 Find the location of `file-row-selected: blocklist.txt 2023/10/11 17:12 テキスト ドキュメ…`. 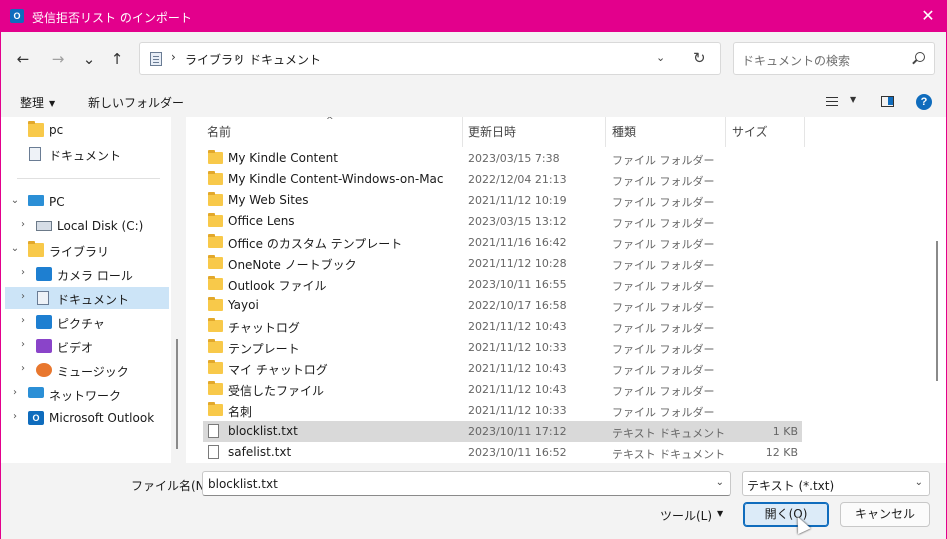

file-row-selected: blocklist.txt 2023/10/11 17:12 テキスト ドキュメ… is located at coordinates (502, 431).